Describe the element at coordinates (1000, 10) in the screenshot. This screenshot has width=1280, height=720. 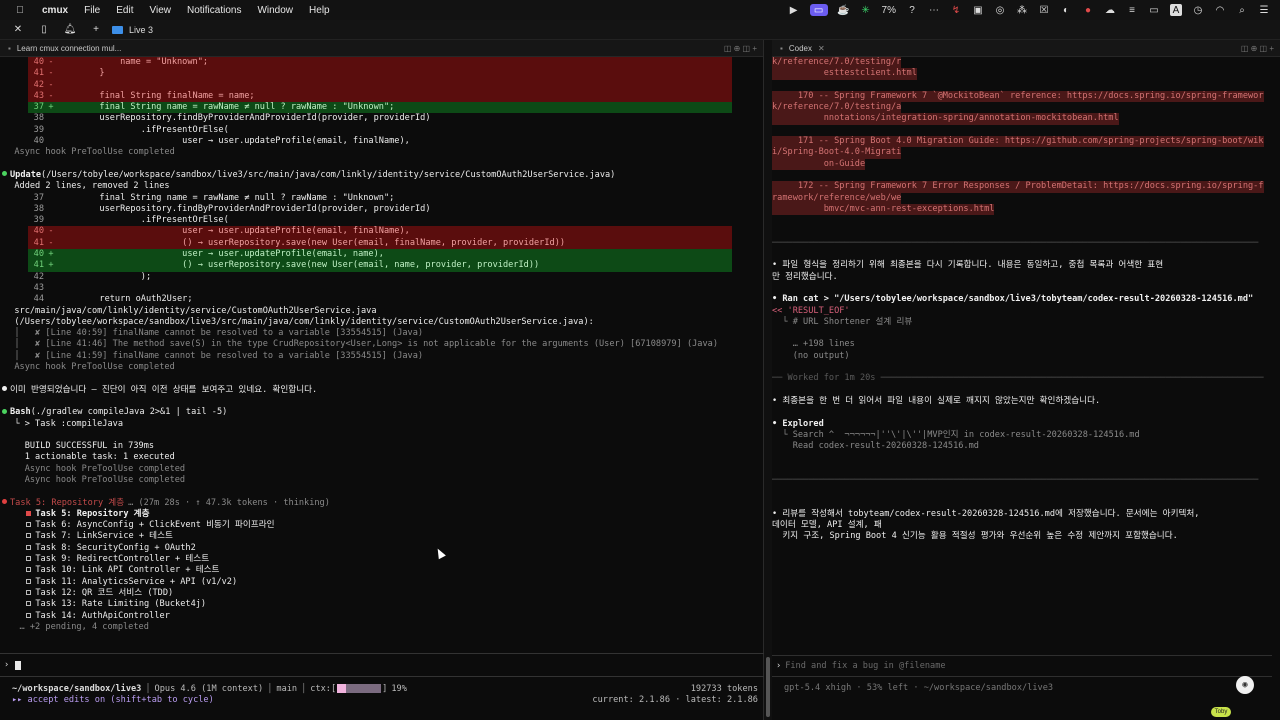
I see `target-icon: ◎` at that location.